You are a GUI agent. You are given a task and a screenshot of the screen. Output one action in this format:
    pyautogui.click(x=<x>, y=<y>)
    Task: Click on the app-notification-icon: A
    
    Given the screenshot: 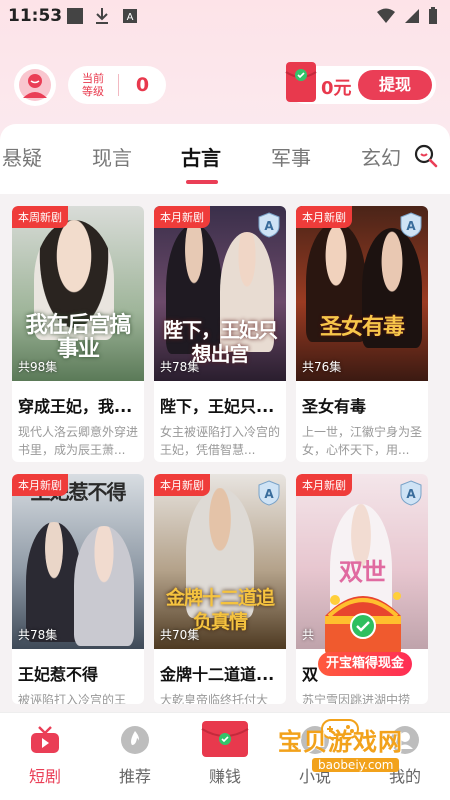 What is the action you would take?
    pyautogui.click(x=130, y=16)
    